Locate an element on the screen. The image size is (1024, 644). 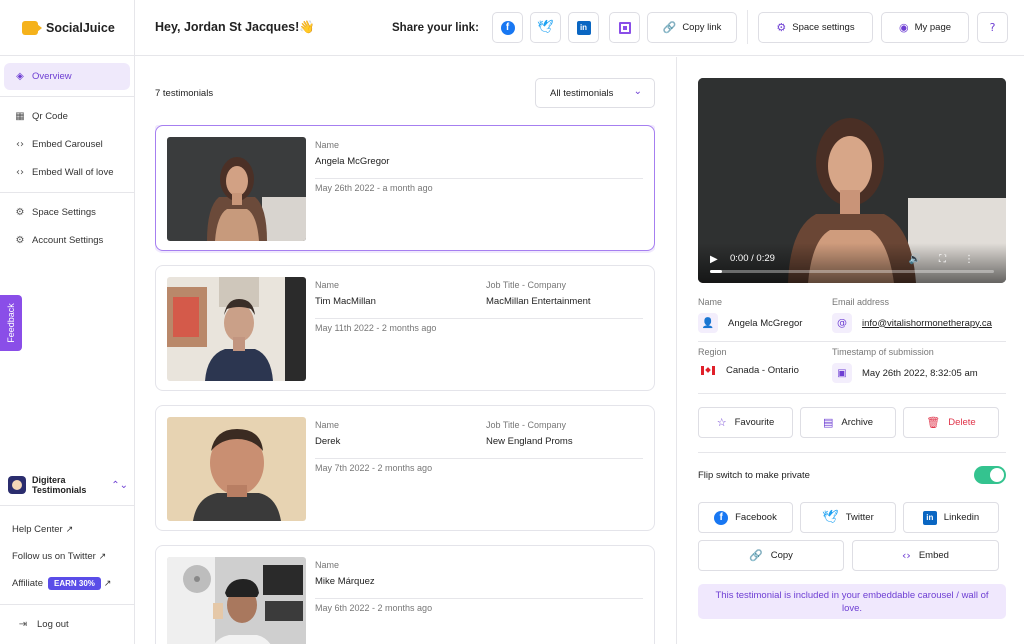
email-link: info@vitalishormonetherapy.ca is located at coordinates (927, 323).